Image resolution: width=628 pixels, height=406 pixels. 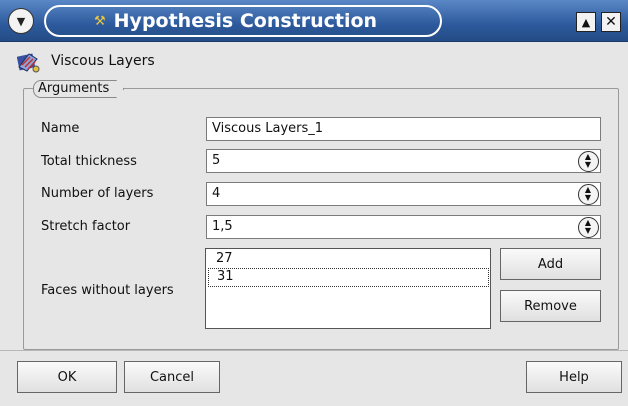 I want to click on cancel-button: Cancel, so click(x=172, y=377).